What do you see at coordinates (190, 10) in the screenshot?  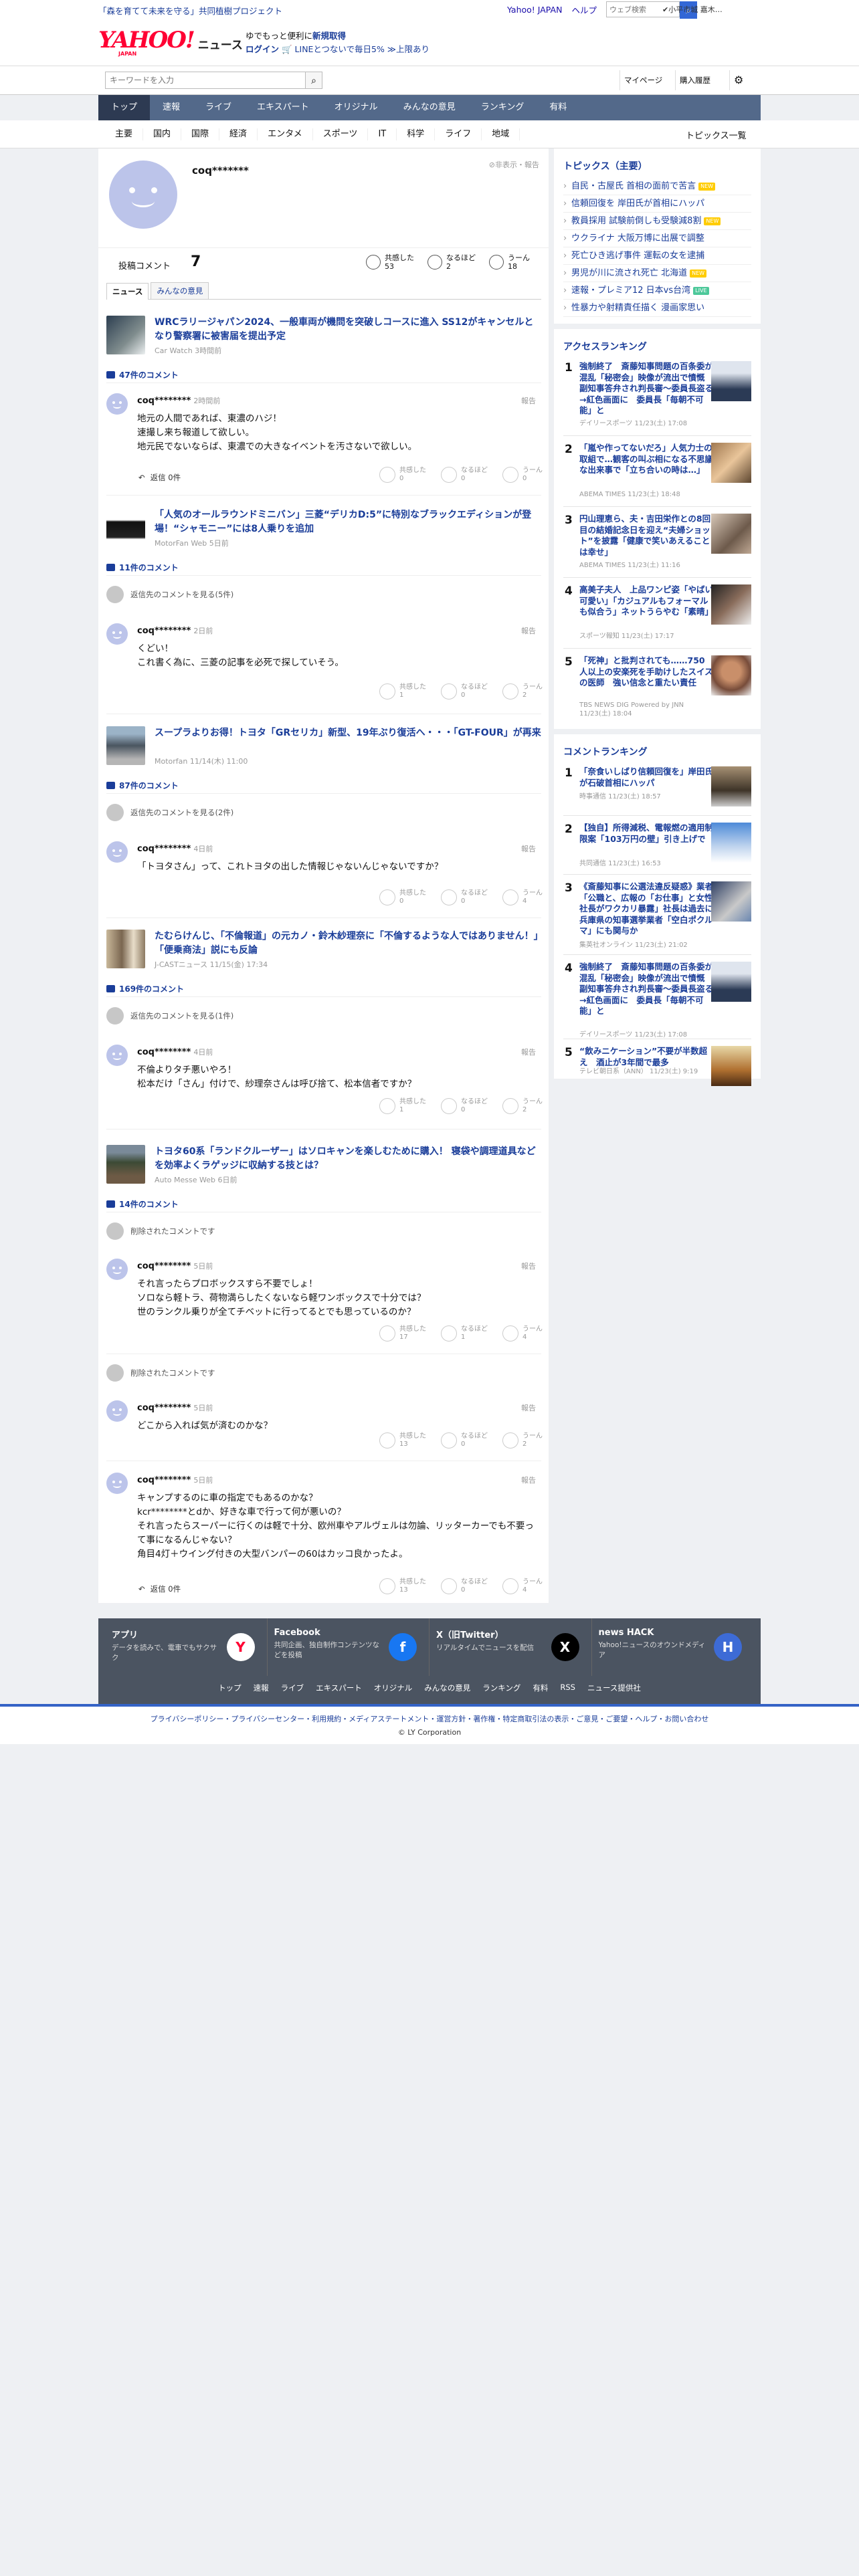 I see `promo-link: 「森を育てて未来を守る」共同植樹プロジェクト` at bounding box center [190, 10].